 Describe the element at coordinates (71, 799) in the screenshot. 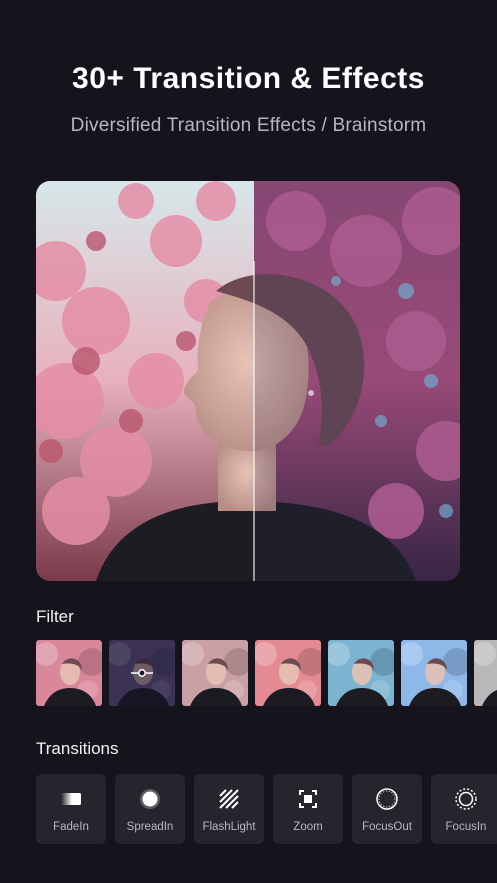

I see `fade-icon` at that location.